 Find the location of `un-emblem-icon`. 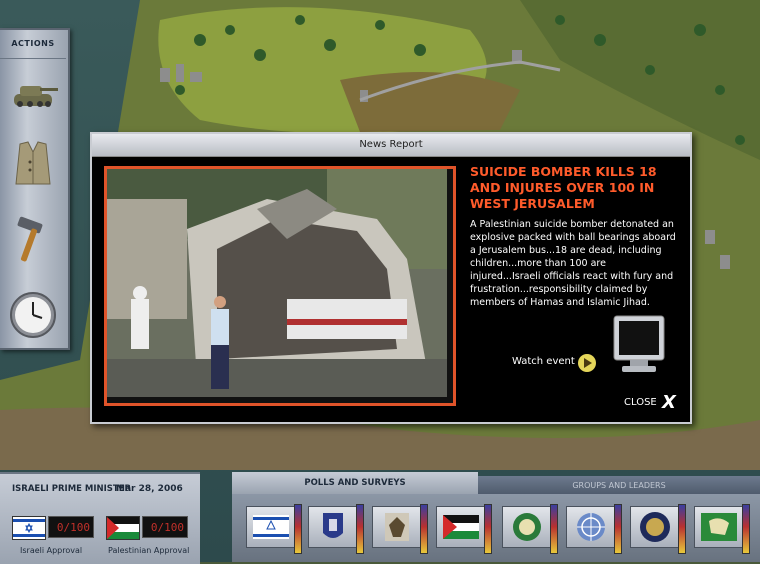

un-emblem-icon is located at coordinates (591, 527).